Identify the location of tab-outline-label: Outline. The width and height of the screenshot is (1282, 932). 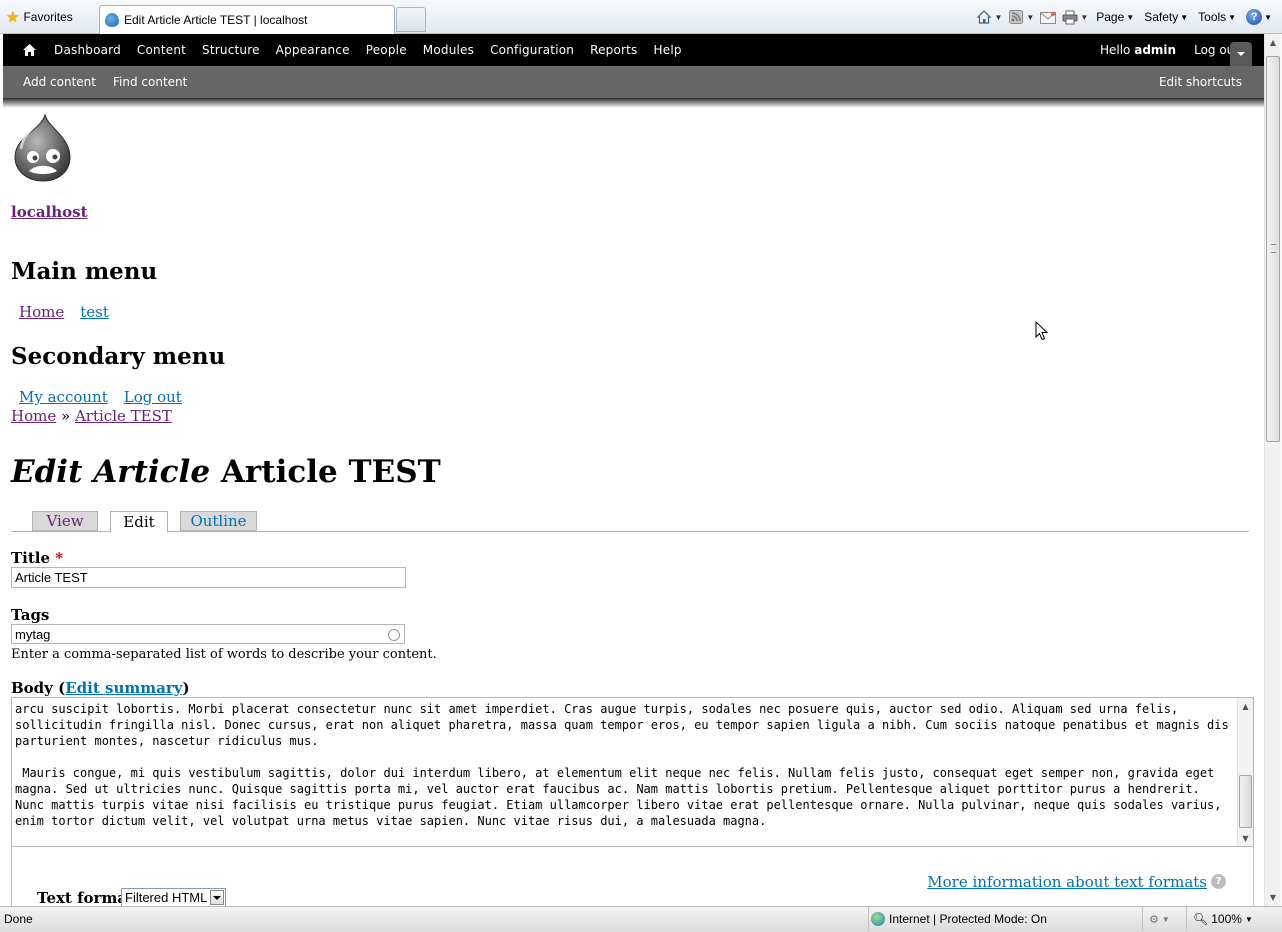
(218, 521).